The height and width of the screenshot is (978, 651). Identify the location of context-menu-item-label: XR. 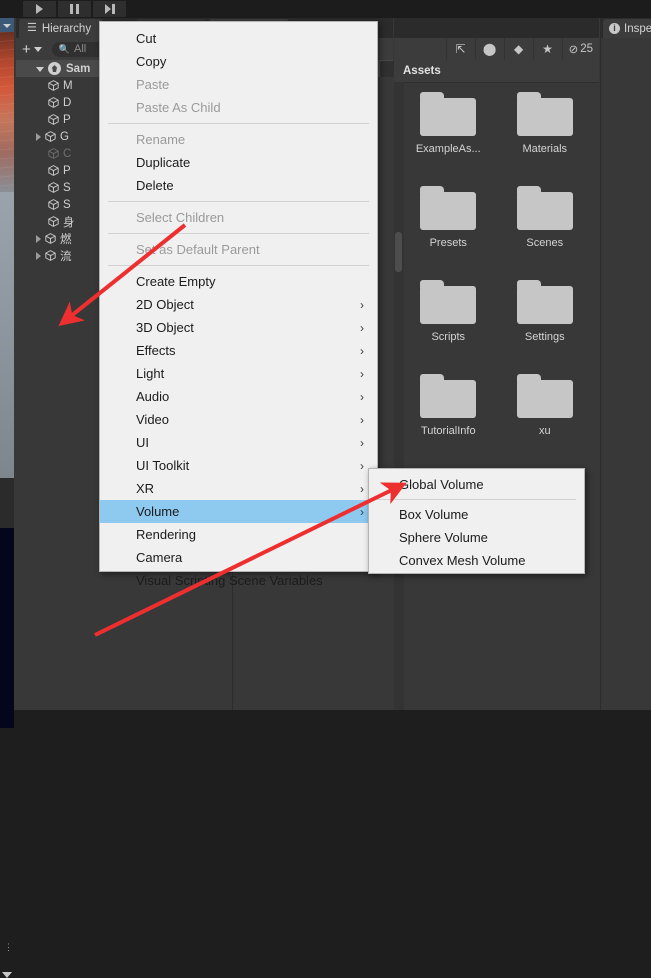
(145, 488).